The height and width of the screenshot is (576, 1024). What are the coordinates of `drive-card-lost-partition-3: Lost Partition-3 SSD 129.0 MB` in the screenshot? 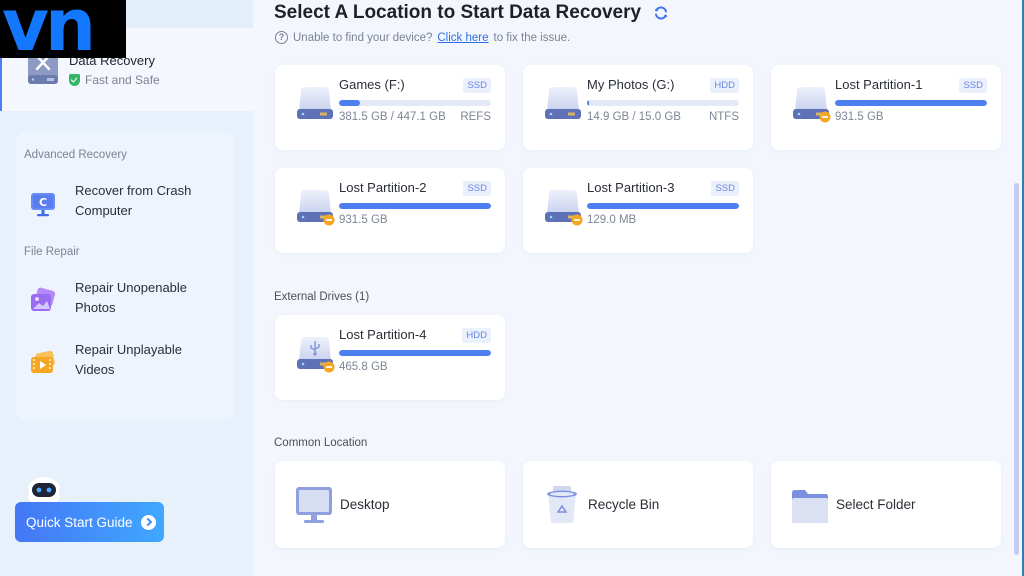 It's located at (638, 210).